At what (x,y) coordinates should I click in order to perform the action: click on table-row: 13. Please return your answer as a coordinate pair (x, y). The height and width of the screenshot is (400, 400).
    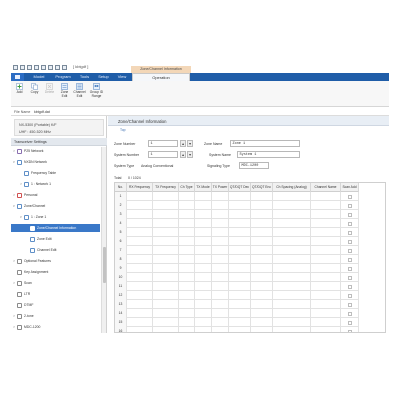
    Looking at the image, I should click on (237, 304).